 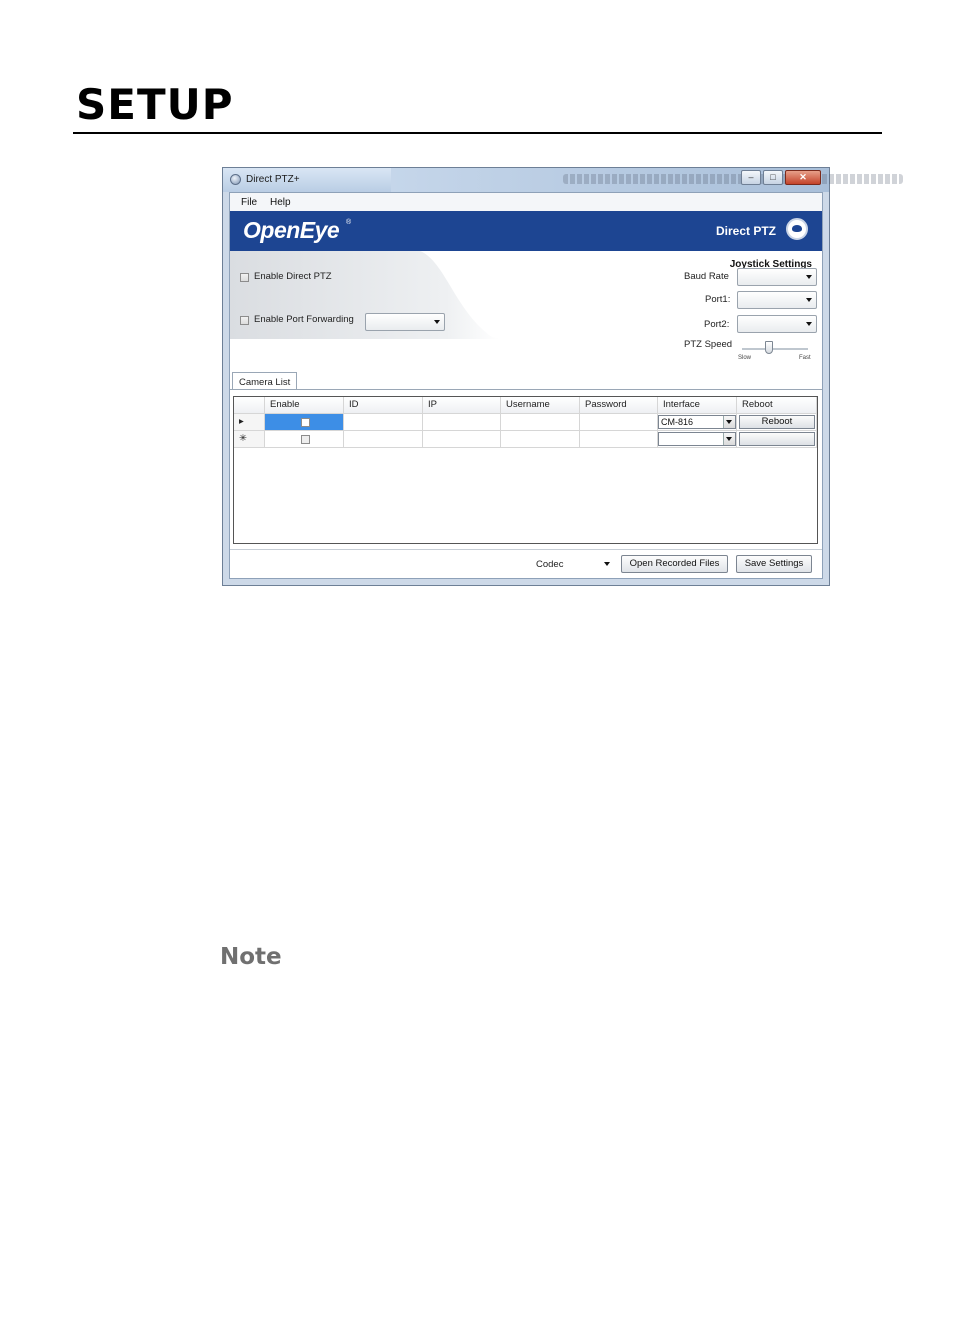 I want to click on ptz-speed-label: PTZ Speed, so click(x=708, y=344).